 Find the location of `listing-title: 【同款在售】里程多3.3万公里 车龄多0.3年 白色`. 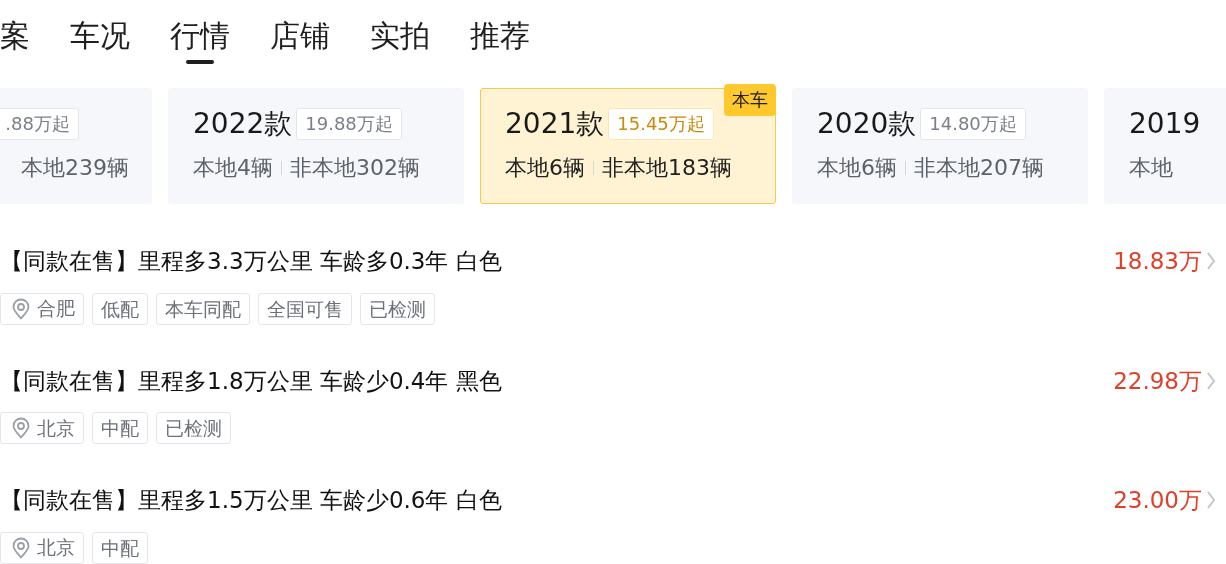

listing-title: 【同款在售】里程多3.3万公里 车龄多0.3年 白色 is located at coordinates (251, 261).